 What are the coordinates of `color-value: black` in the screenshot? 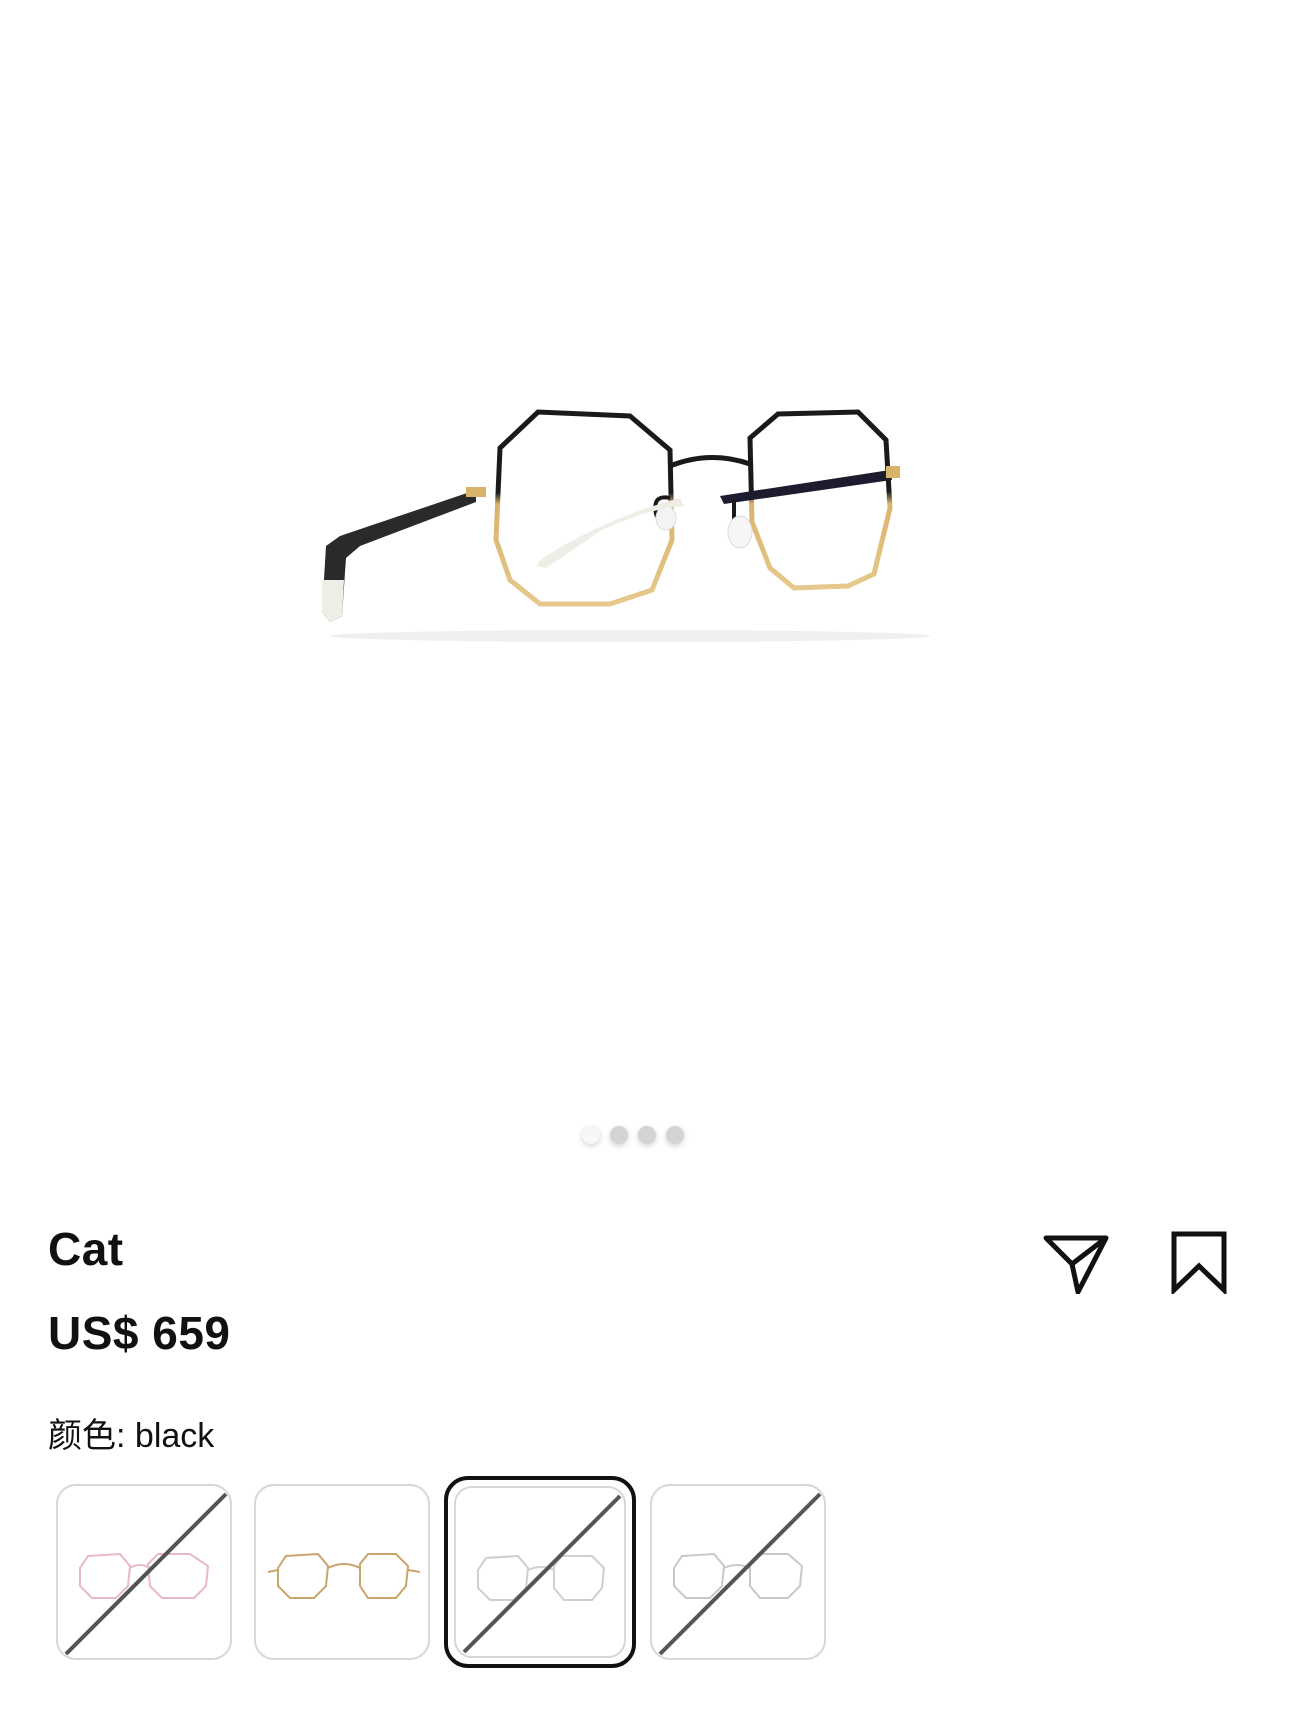 It's located at (174, 1436).